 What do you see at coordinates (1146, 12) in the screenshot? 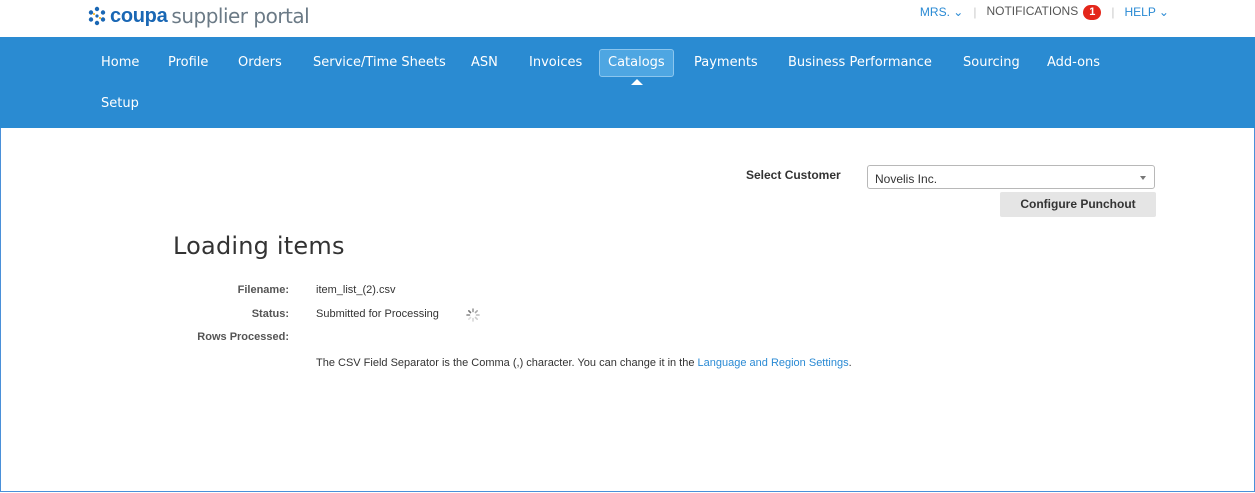
I see `help-menu: HELP ⌄` at bounding box center [1146, 12].